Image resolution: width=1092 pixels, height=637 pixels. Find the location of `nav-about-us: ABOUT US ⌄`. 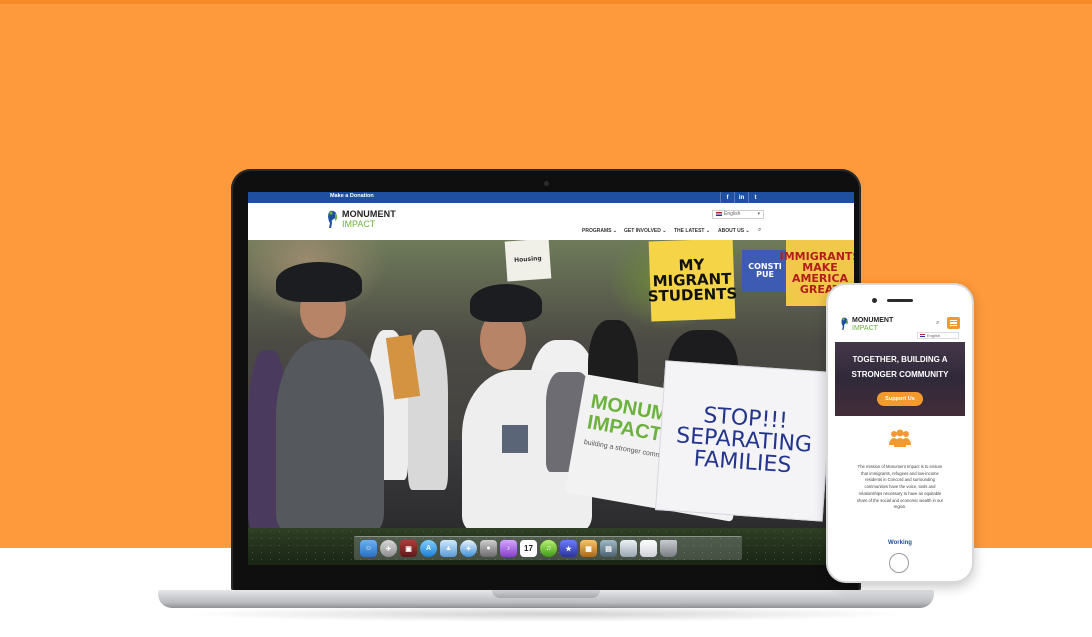

nav-about-us: ABOUT US ⌄ is located at coordinates (734, 231).